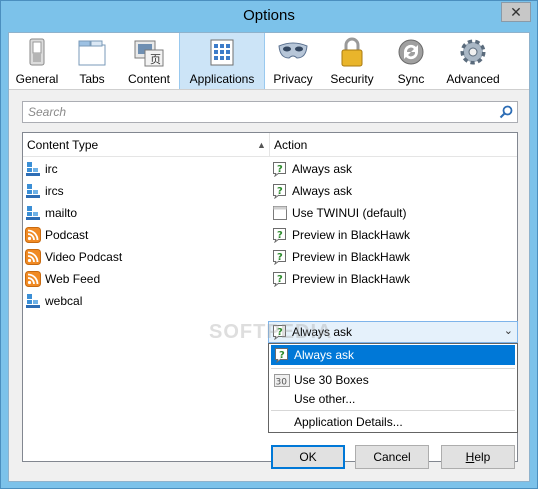 The image size is (538, 489). Describe the element at coordinates (270, 279) in the screenshot. I see `table-row: Web Feed? Preview in BlackHawk` at that location.